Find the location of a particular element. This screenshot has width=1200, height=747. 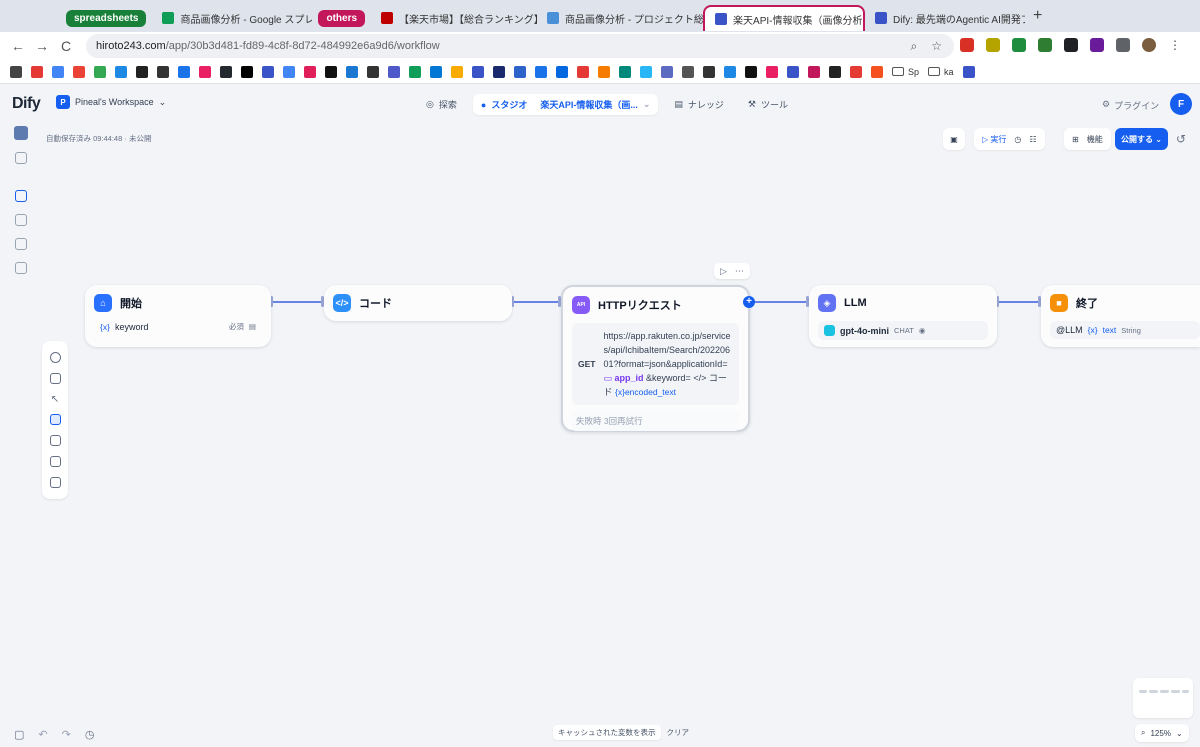

monitoring-icon is located at coordinates (21, 268).